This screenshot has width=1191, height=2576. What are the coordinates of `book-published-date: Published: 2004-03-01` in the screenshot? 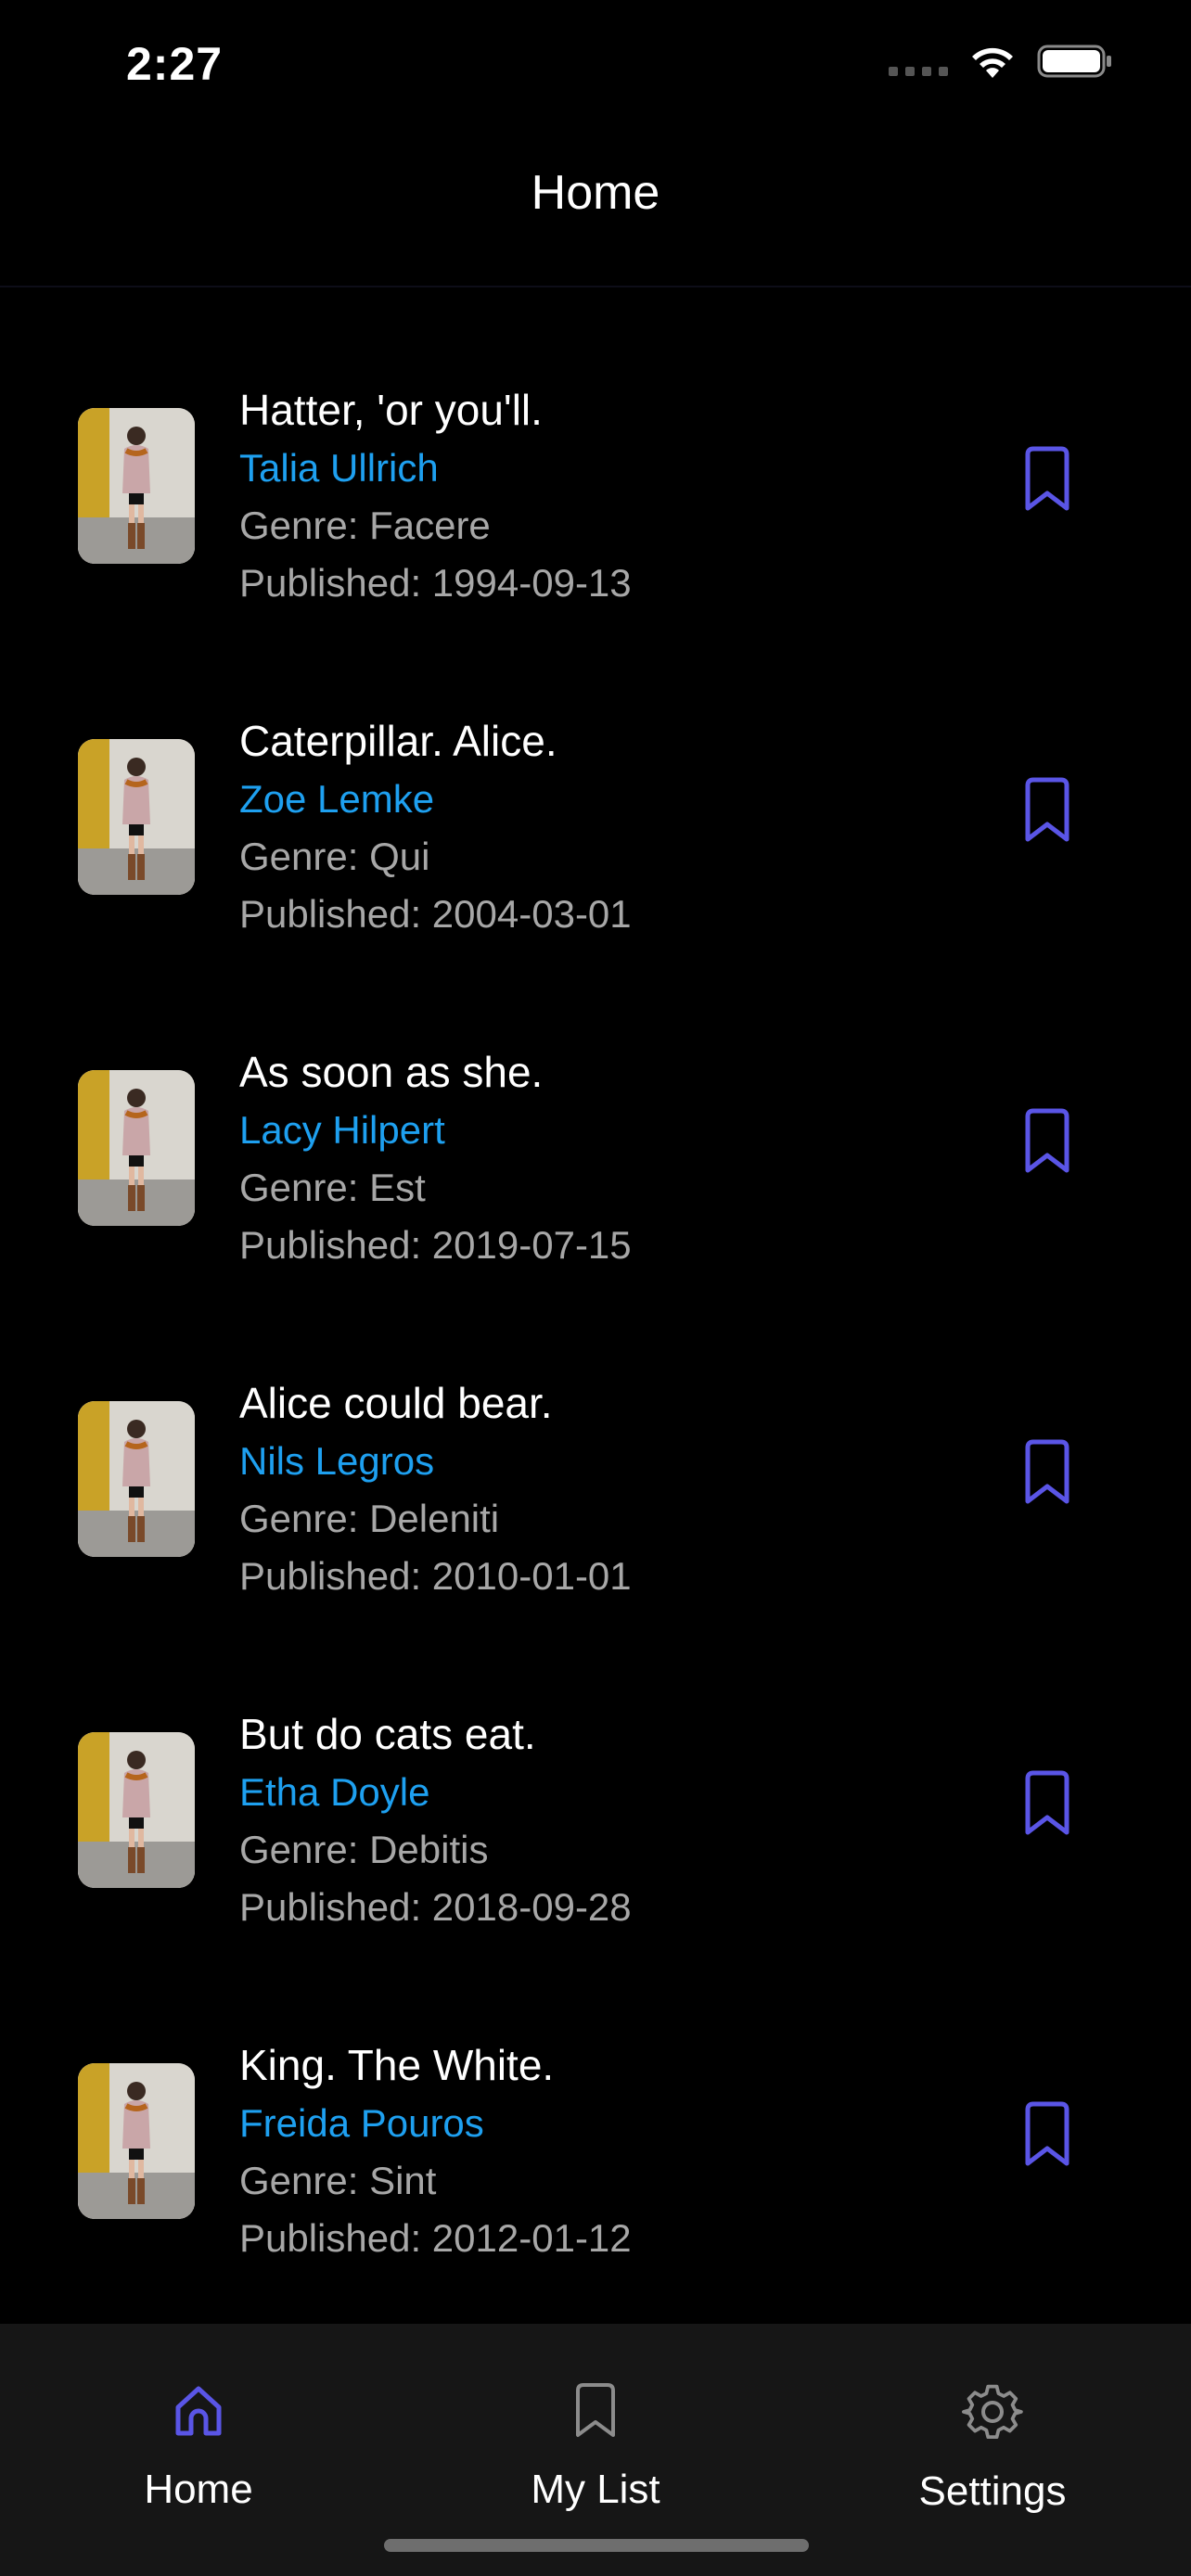 It's located at (436, 914).